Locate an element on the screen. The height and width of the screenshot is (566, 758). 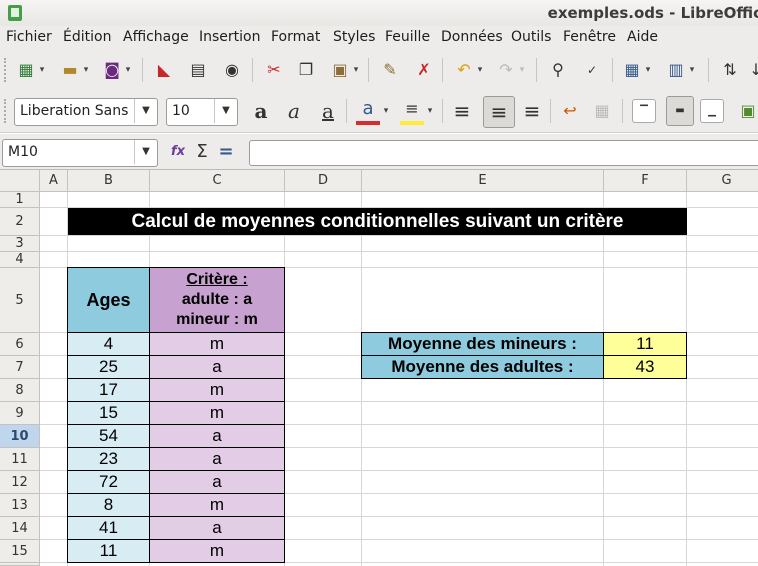
ages-header-cell: Ages is located at coordinates (108, 300).